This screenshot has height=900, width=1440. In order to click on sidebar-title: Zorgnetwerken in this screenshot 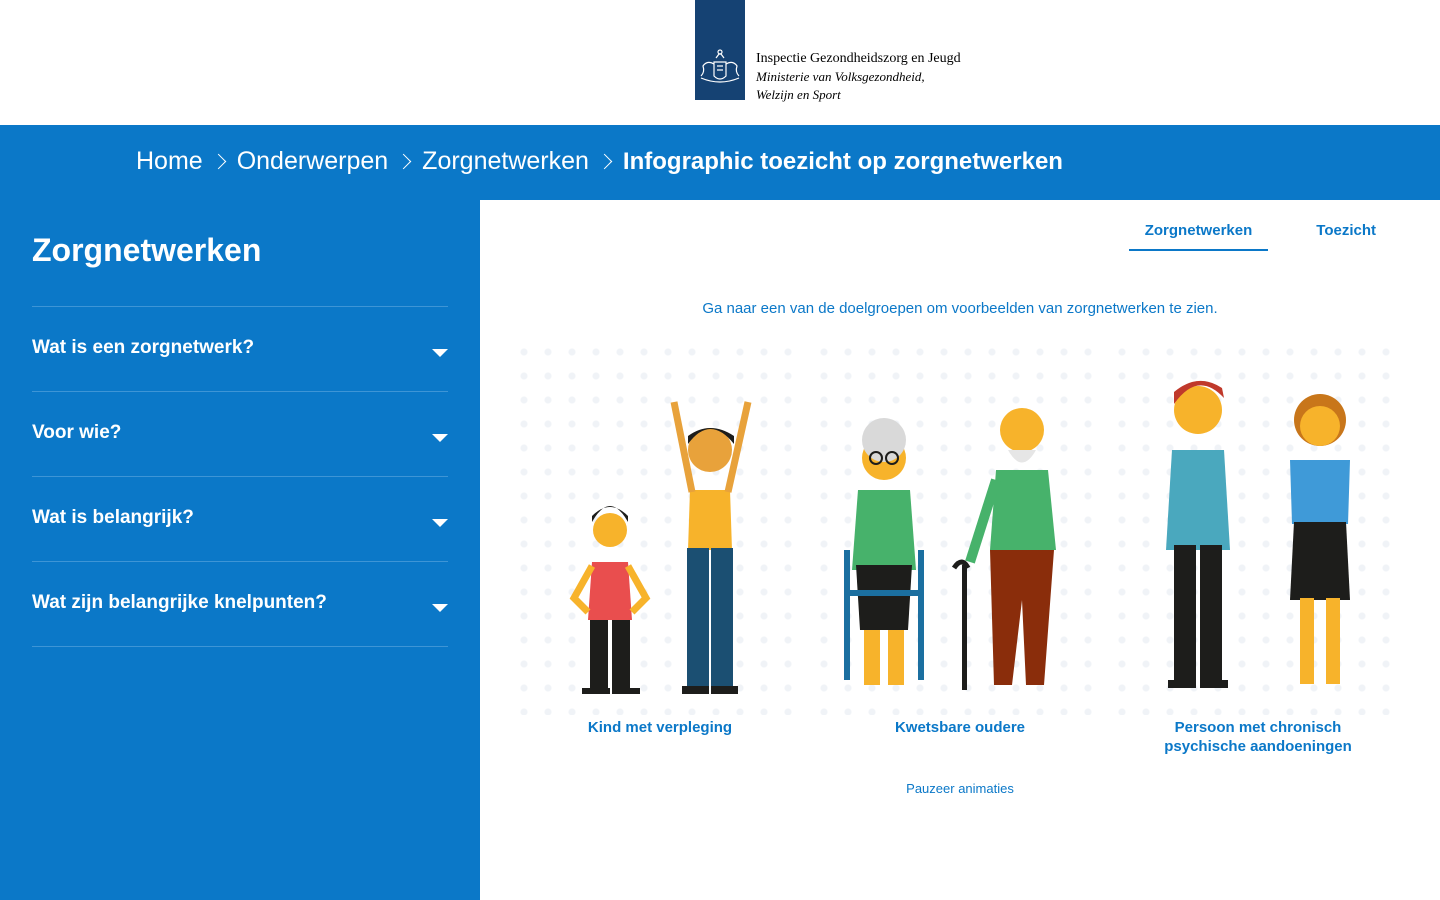, I will do `click(147, 250)`.